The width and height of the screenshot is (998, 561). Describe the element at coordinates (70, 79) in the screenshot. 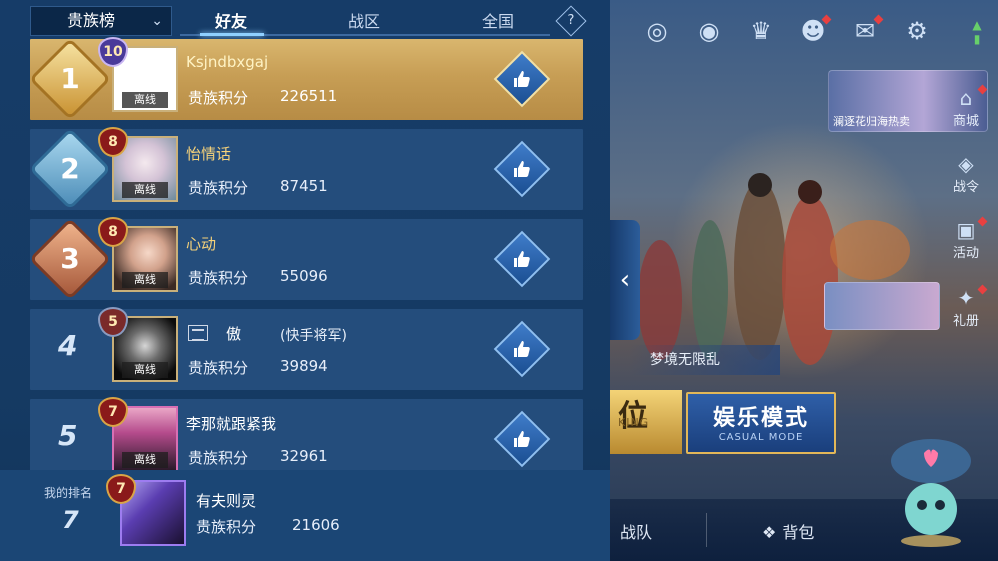

I see `rank-badge-gold: 1` at that location.